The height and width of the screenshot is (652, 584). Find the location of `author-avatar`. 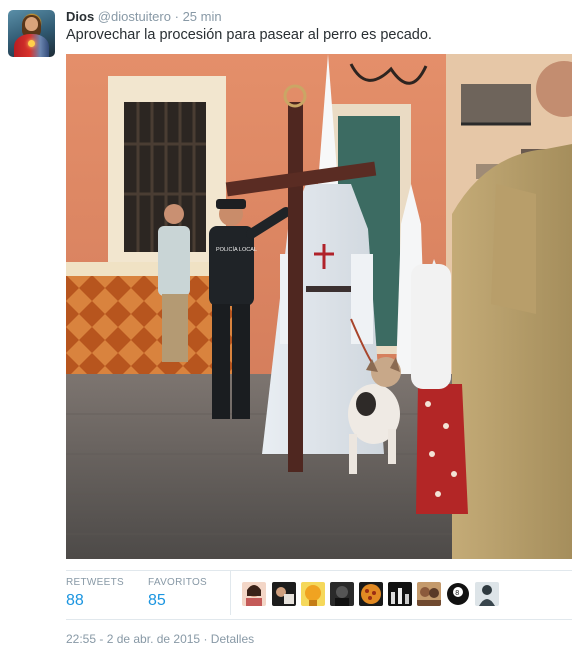

author-avatar is located at coordinates (31, 33).